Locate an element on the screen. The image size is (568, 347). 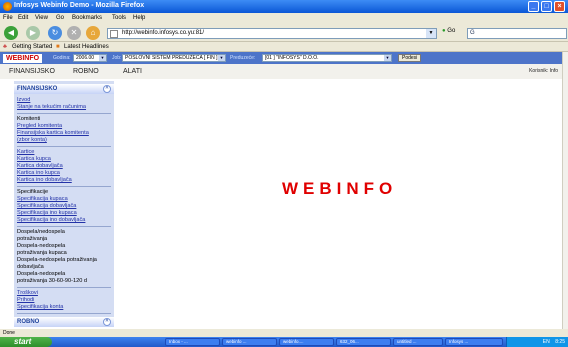
home-icon: ⌂ is located at coordinates (93, 33).